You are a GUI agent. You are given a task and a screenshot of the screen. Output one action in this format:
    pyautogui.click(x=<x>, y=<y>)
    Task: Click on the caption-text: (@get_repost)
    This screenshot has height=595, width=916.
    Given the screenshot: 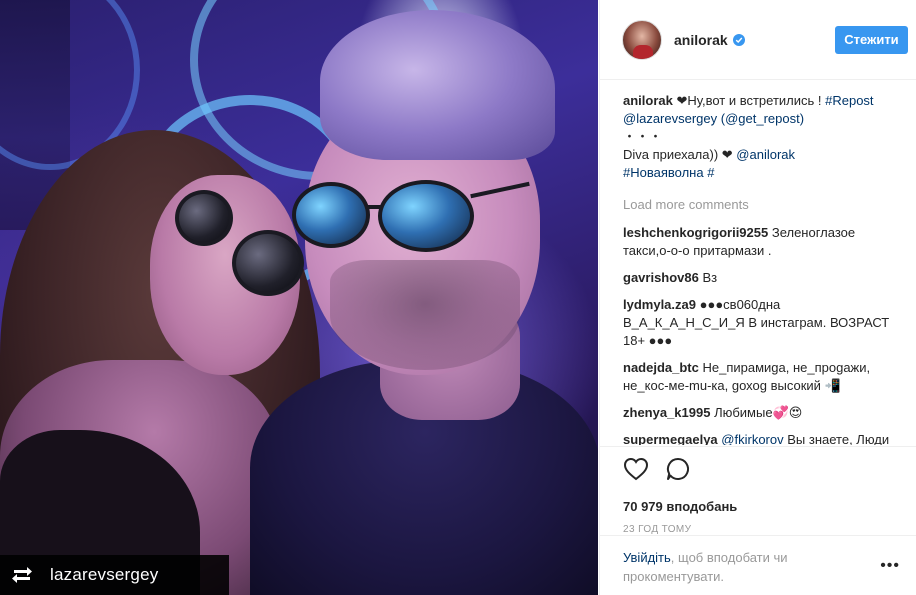 What is the action you would take?
    pyautogui.click(x=760, y=118)
    